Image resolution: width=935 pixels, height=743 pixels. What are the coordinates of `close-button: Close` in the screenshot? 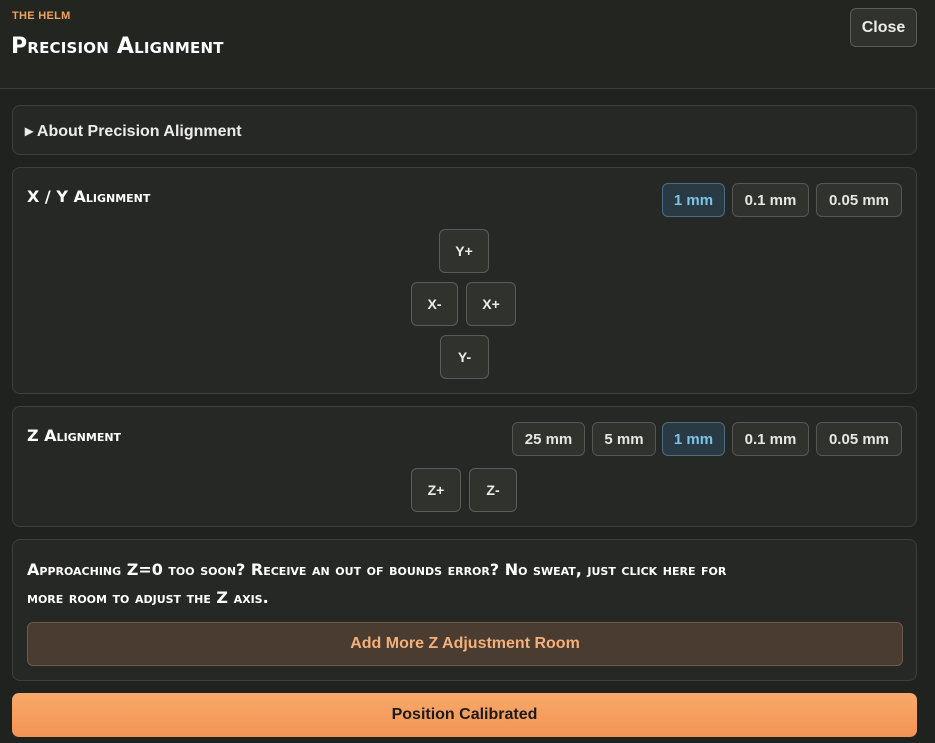 It's located at (883, 27).